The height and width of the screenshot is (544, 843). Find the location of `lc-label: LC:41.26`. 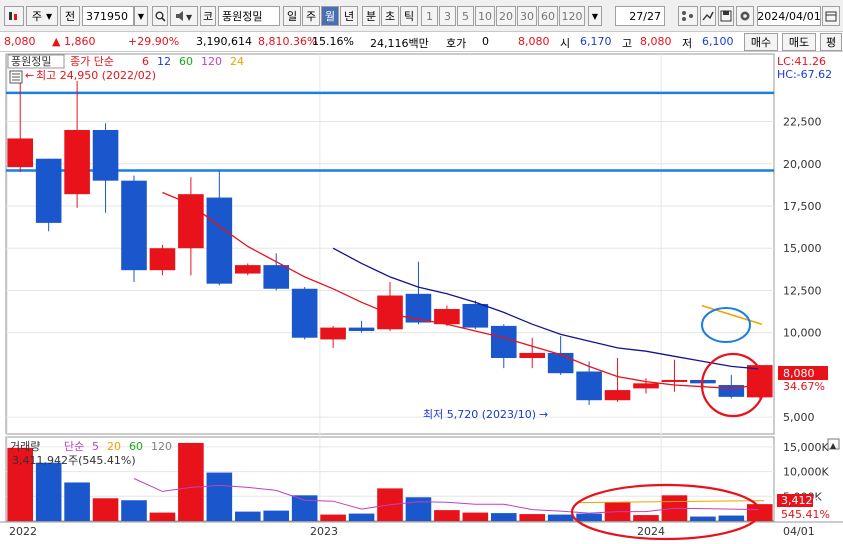

lc-label: LC:41.26 is located at coordinates (801, 61).